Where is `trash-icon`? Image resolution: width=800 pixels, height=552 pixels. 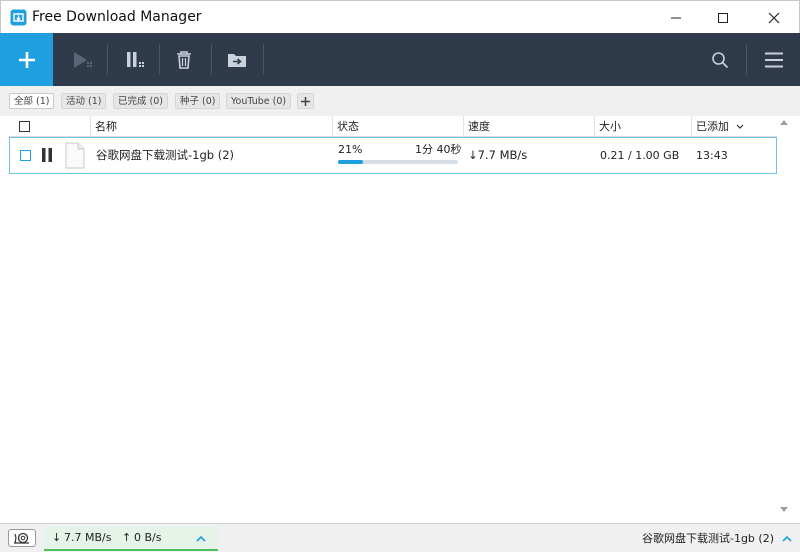 trash-icon is located at coordinates (184, 59).